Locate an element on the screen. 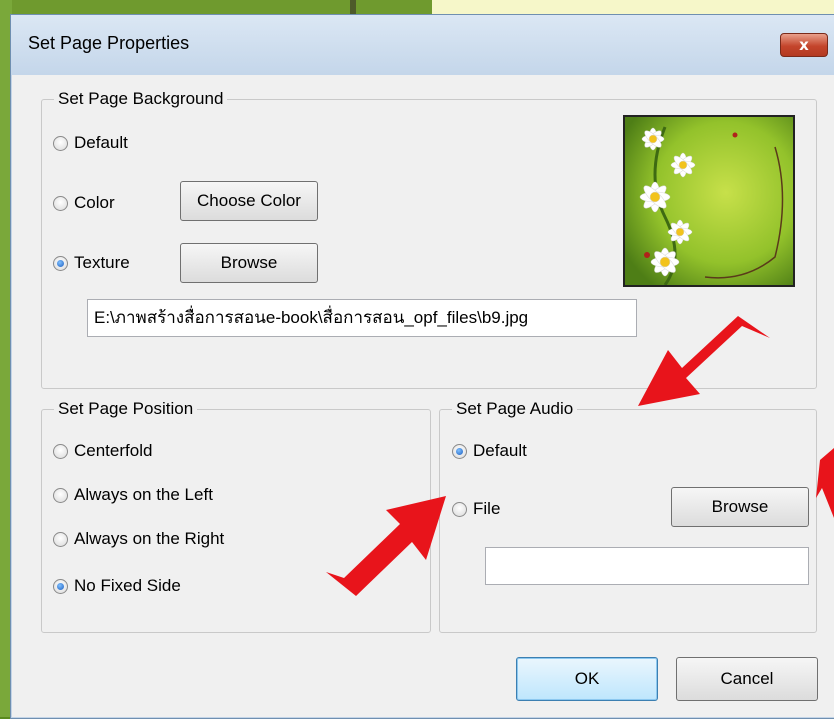  audio-file-label: File is located at coordinates (487, 508).